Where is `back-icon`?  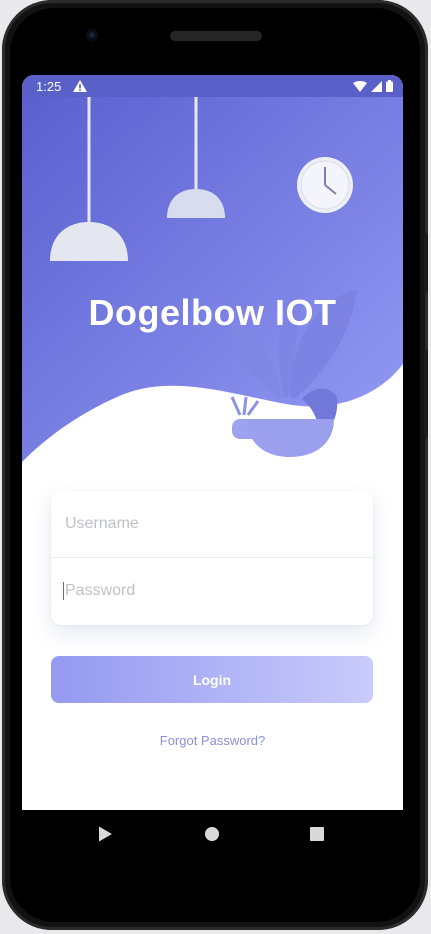 back-icon is located at coordinates (105, 834).